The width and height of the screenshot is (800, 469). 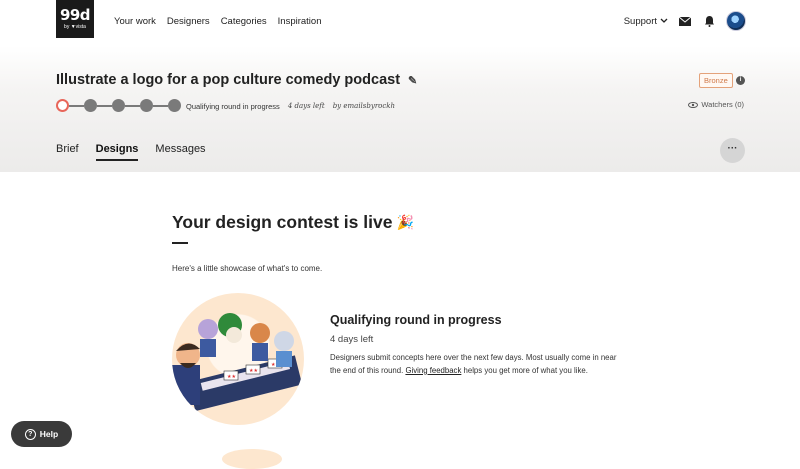 I want to click on user-avatar, so click(x=736, y=21).